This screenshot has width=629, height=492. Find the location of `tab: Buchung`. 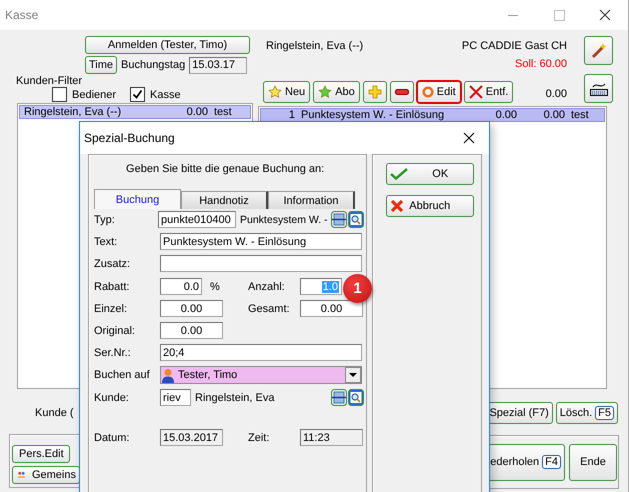

tab: Buchung is located at coordinates (137, 199).